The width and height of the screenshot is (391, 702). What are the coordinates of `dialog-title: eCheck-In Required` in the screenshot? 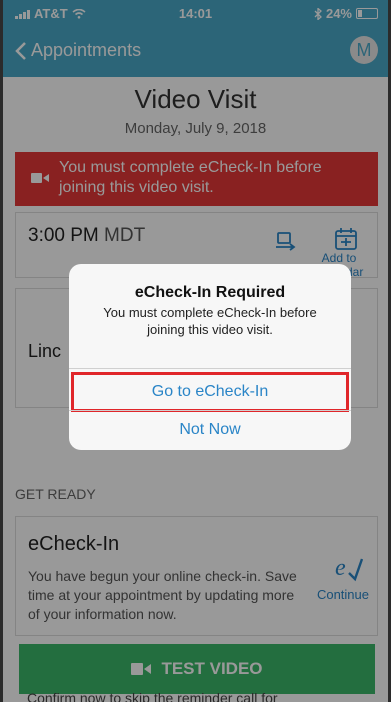 It's located at (210, 292).